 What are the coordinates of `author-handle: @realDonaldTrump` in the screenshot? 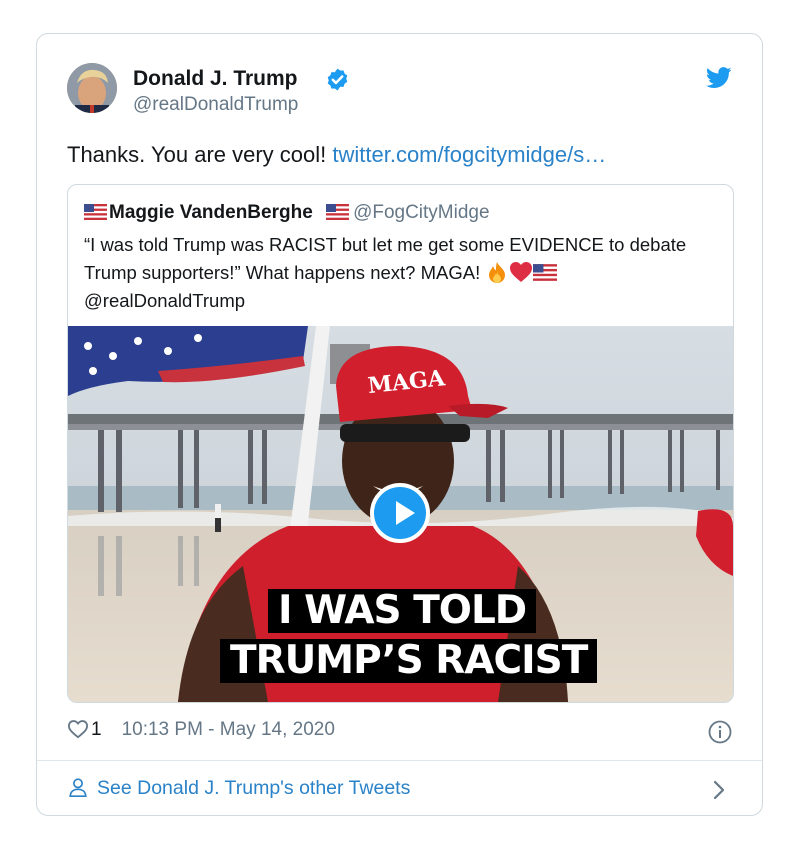 It's located at (215, 105).